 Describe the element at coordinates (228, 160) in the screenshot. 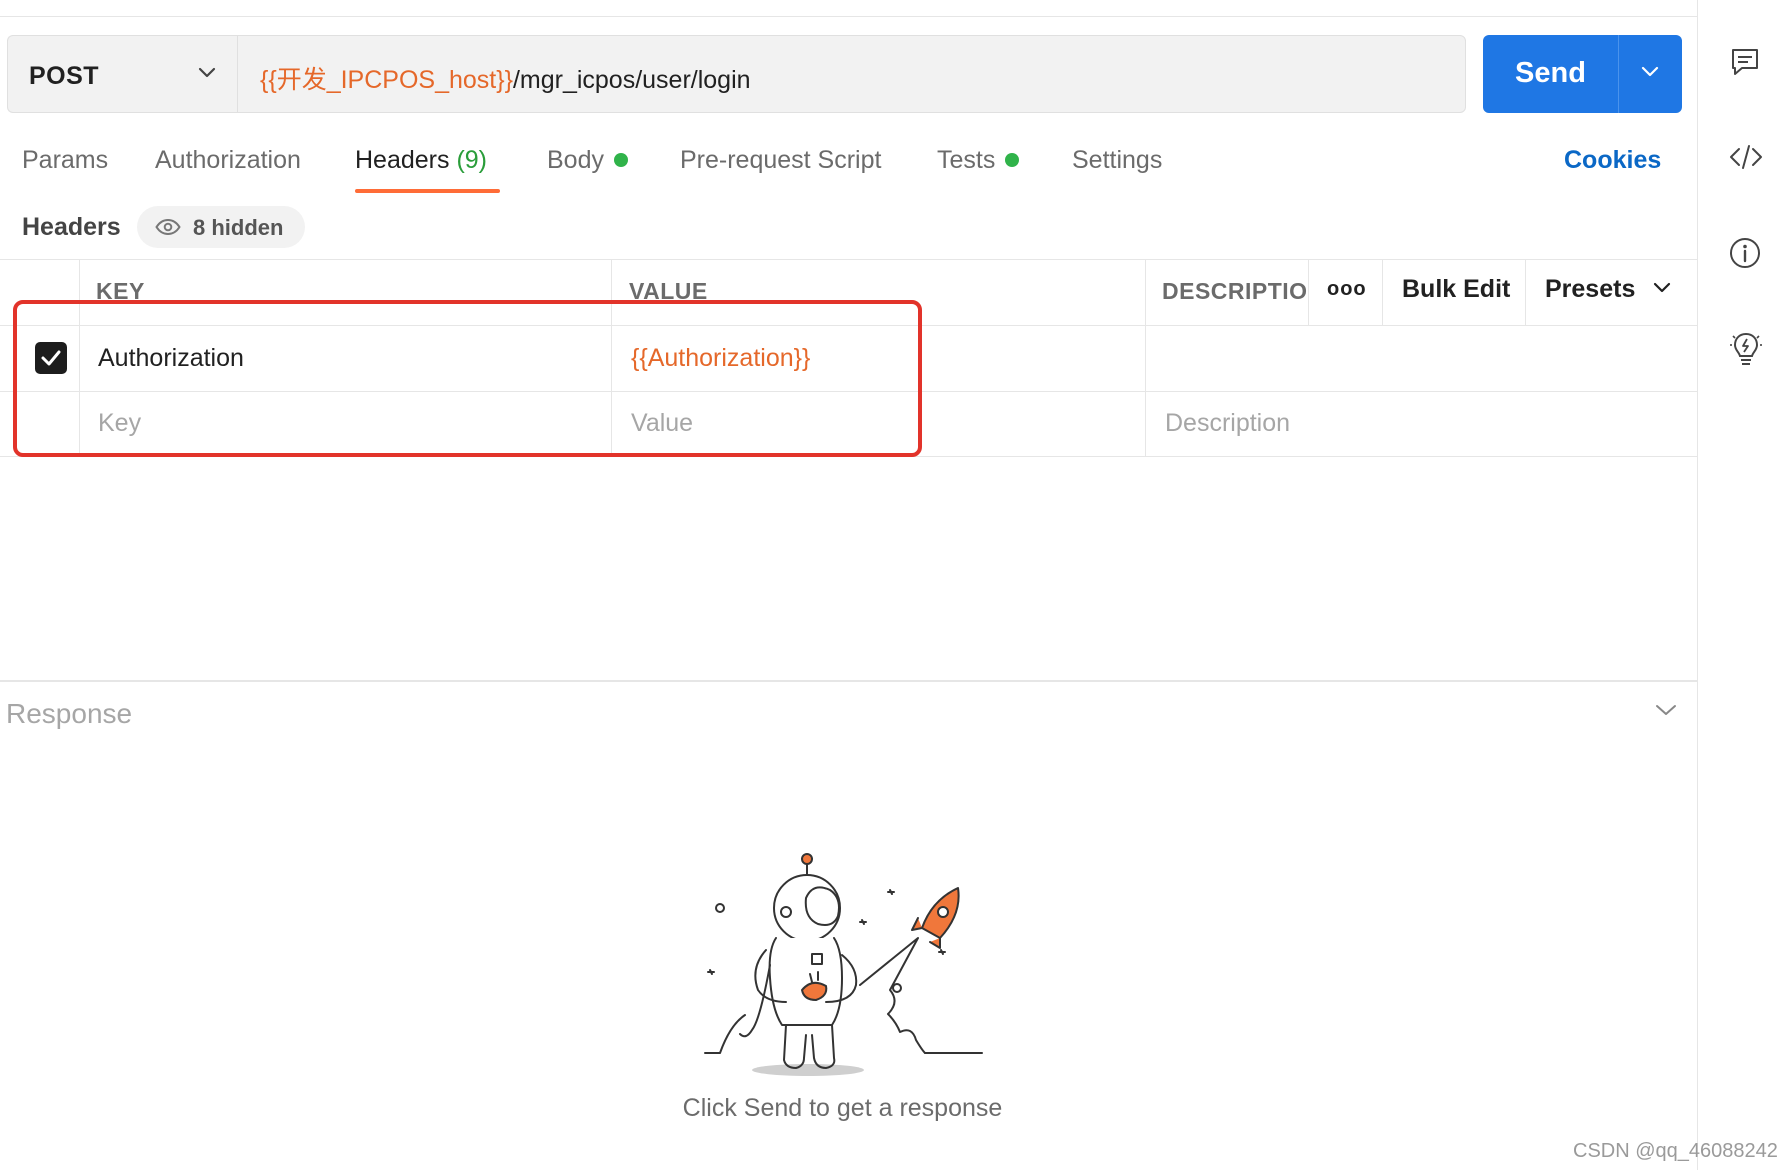

I see `tab-authorization: Authorization` at that location.